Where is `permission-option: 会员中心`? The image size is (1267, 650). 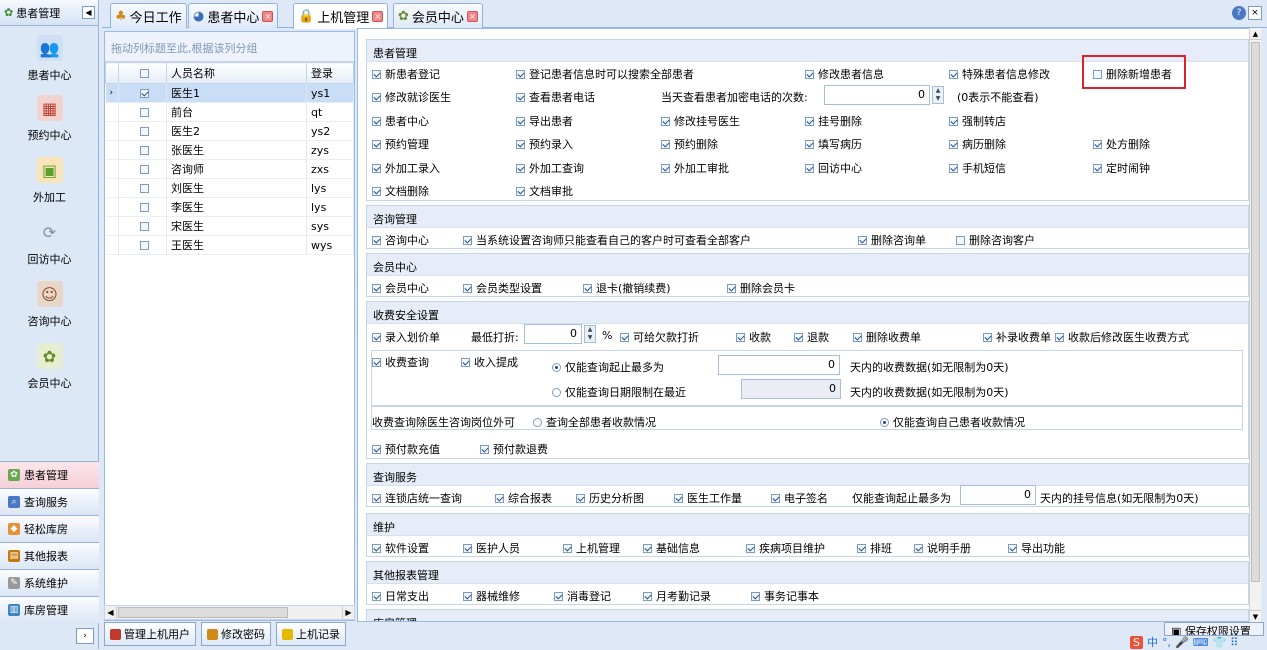
permission-option: 会员中心 is located at coordinates (400, 288).